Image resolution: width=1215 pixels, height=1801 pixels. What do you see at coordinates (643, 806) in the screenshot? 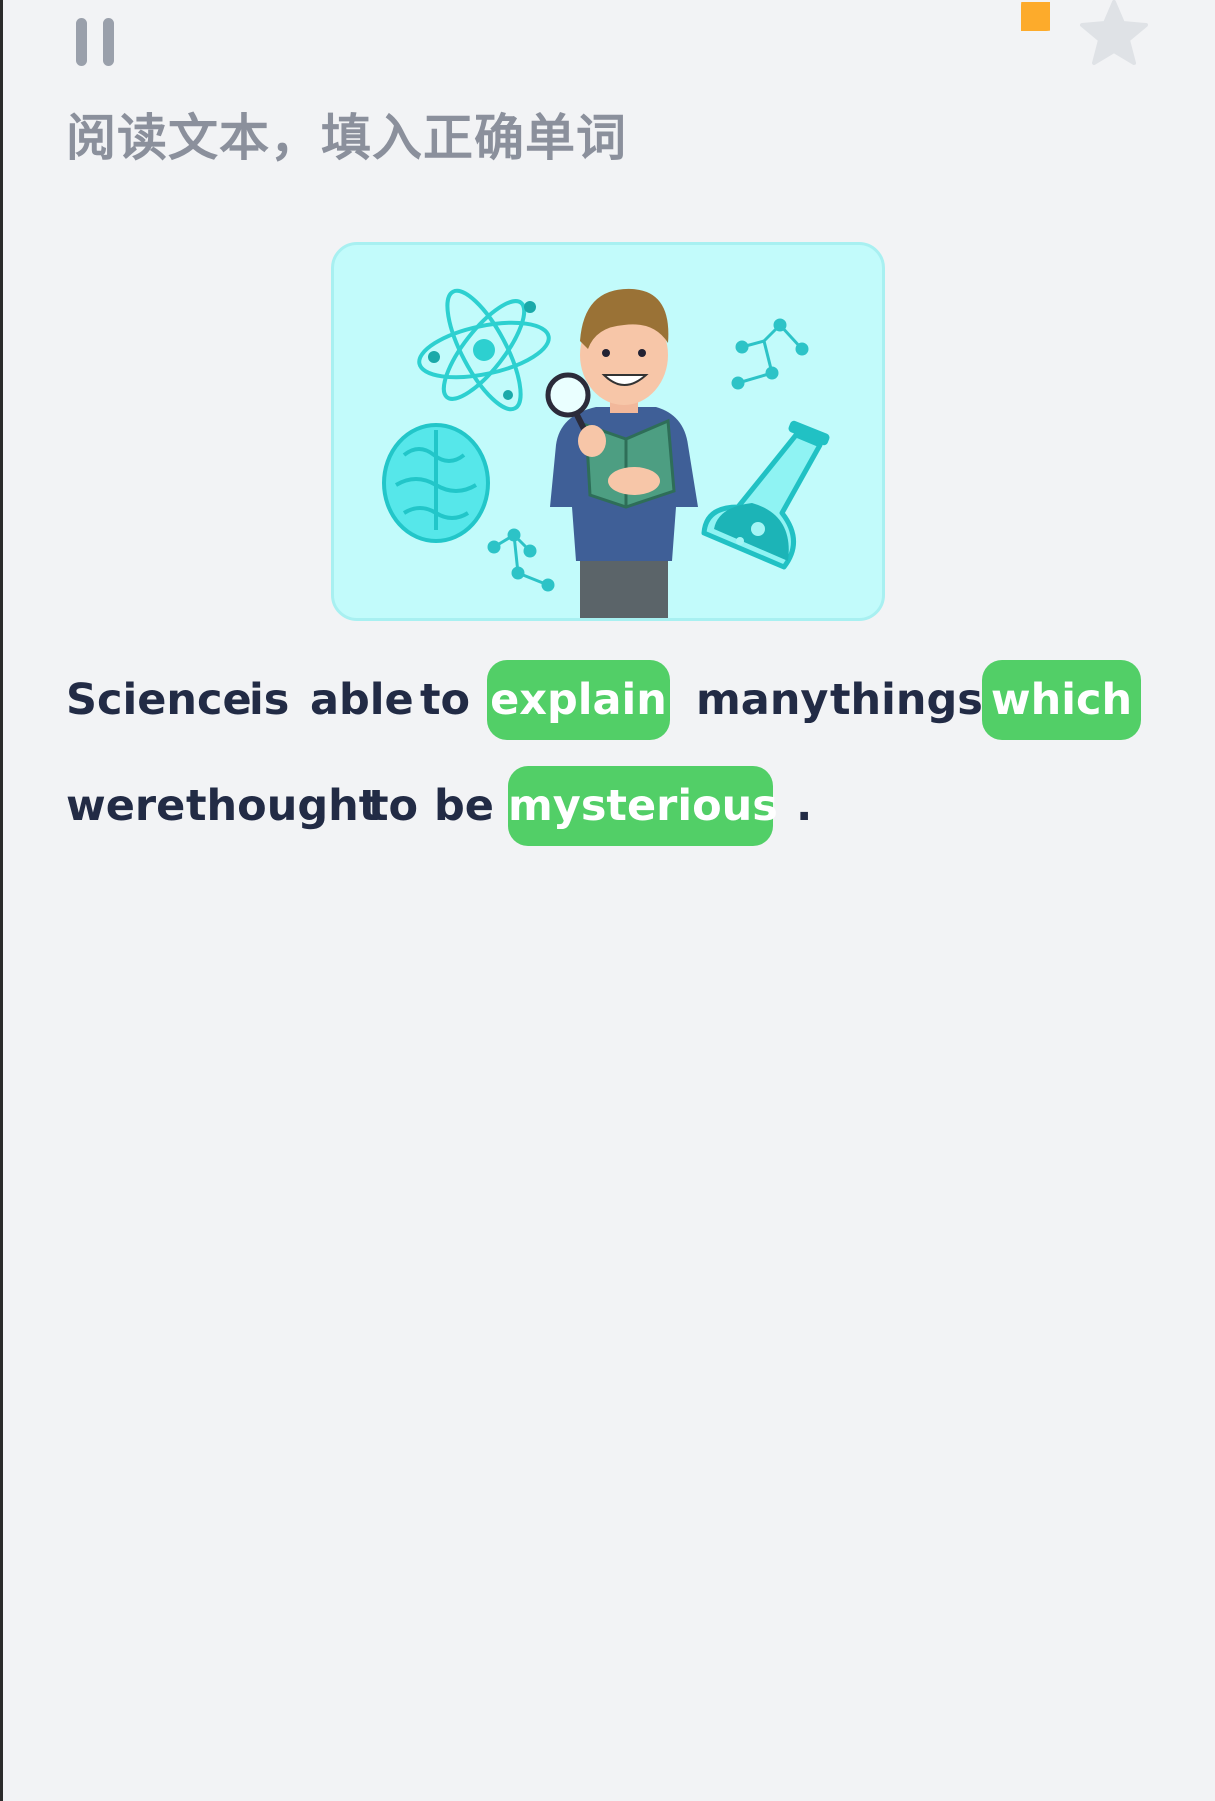
I see `answer-chip-mysterious: mysterious` at bounding box center [643, 806].